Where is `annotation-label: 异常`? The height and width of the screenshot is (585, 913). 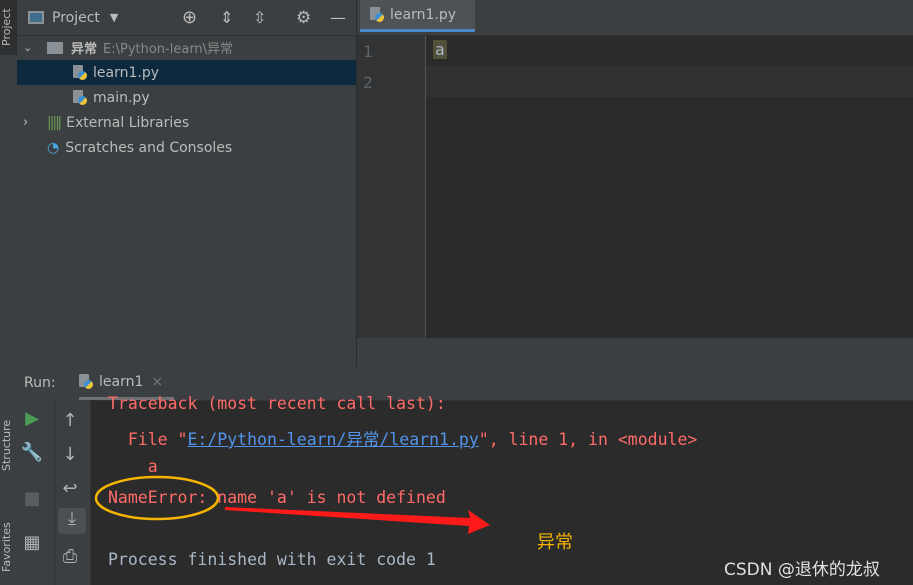 annotation-label: 异常 is located at coordinates (555, 542).